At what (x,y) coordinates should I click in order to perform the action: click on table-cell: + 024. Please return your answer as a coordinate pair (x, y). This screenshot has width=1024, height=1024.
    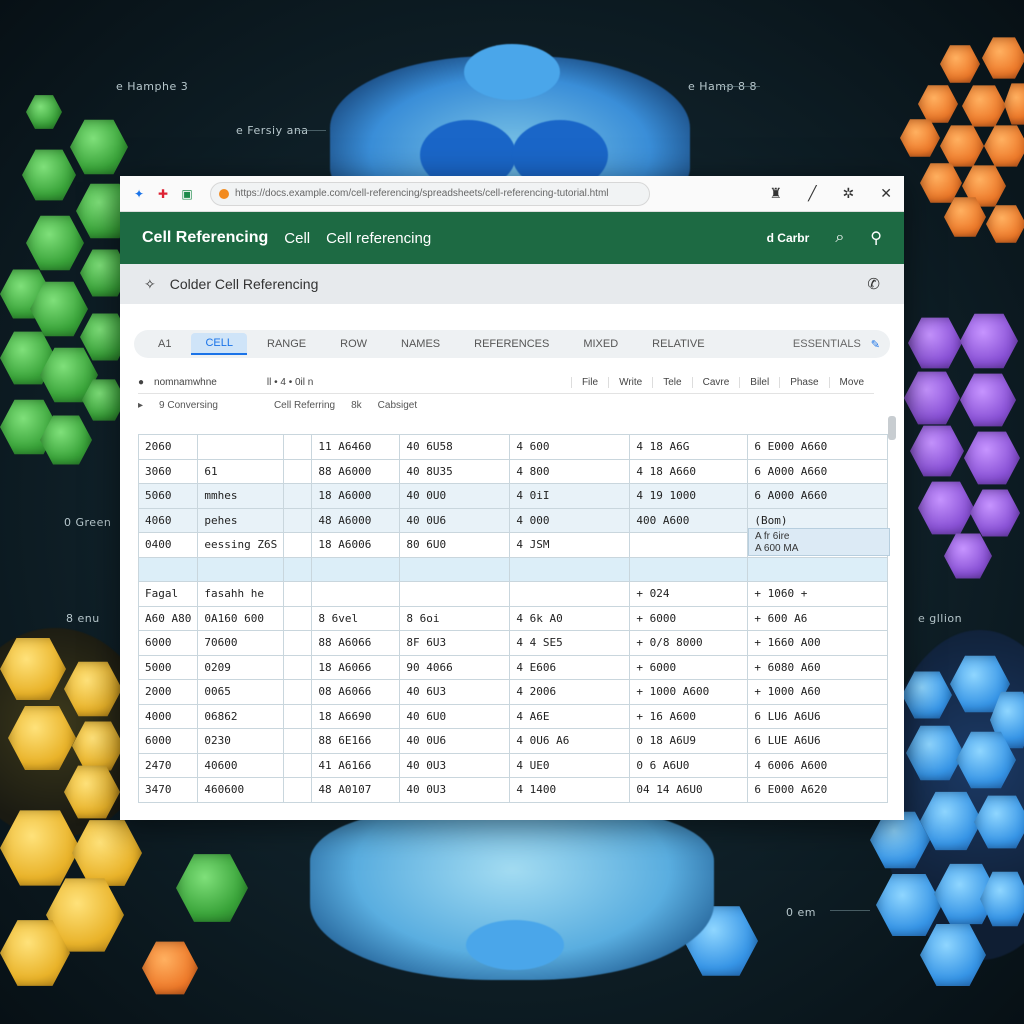
    Looking at the image, I should click on (689, 594).